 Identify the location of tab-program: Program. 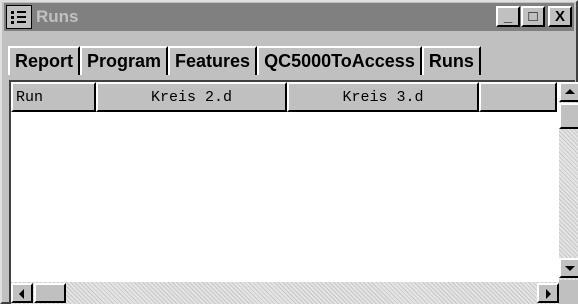
(124, 60).